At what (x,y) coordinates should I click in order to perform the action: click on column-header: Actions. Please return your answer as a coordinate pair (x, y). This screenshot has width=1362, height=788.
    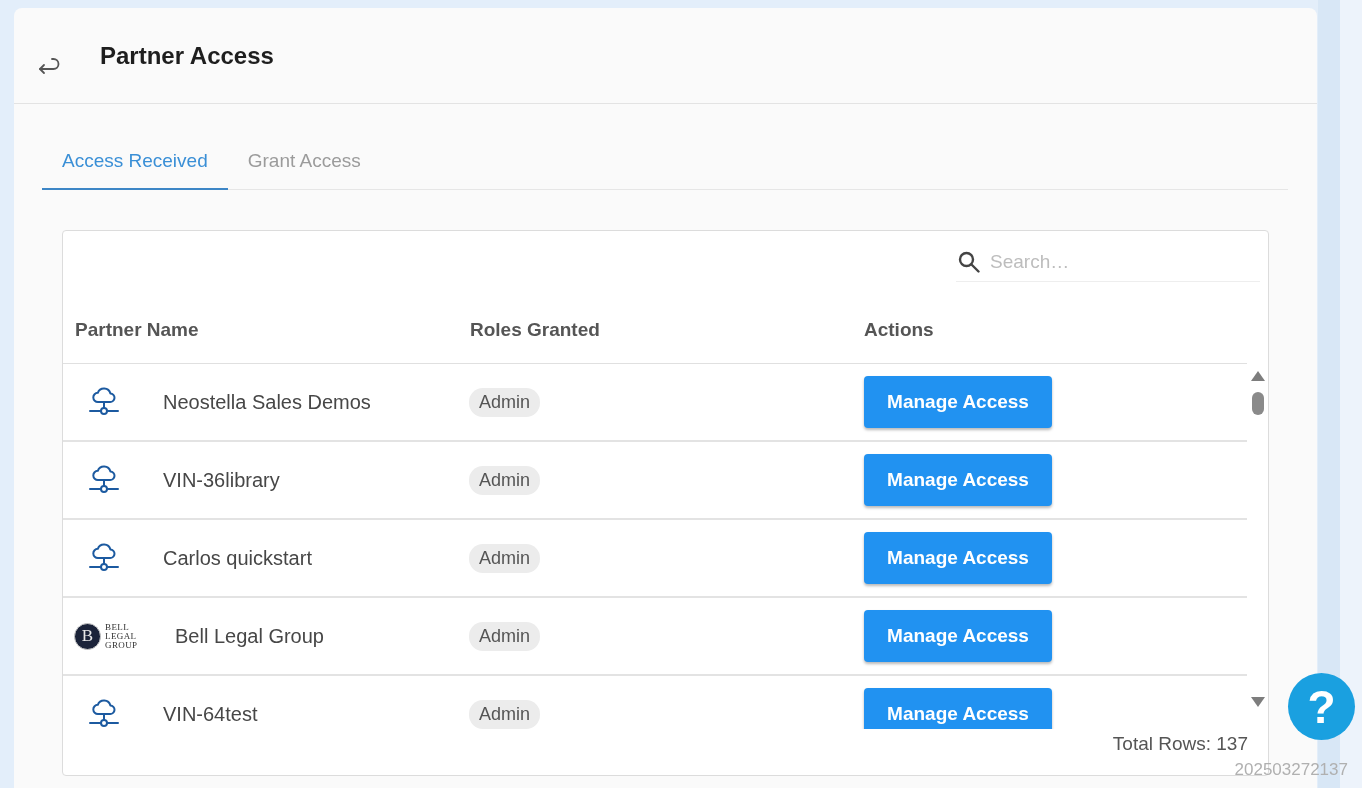
    Looking at the image, I should click on (899, 329).